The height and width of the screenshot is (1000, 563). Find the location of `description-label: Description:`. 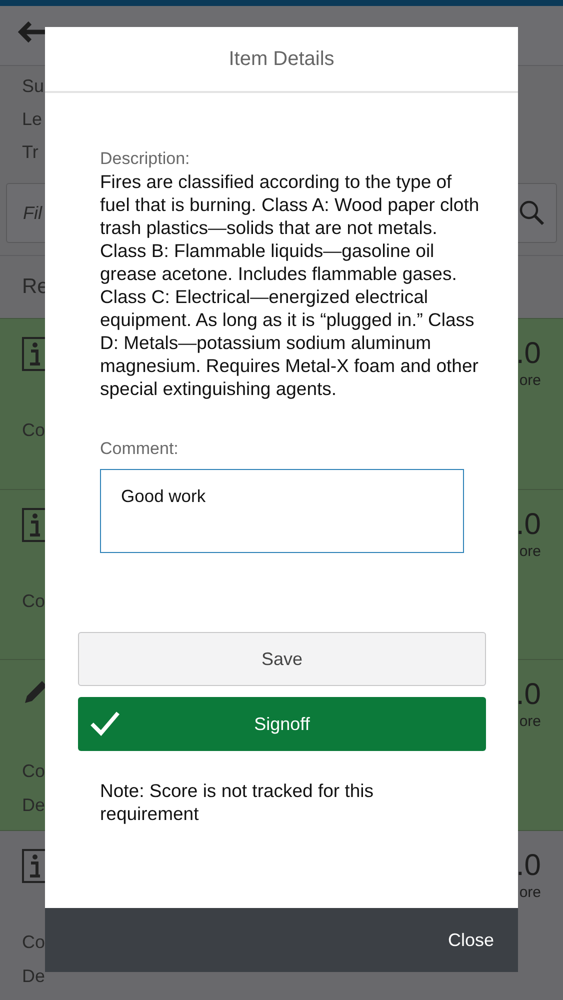

description-label: Description: is located at coordinates (145, 159).